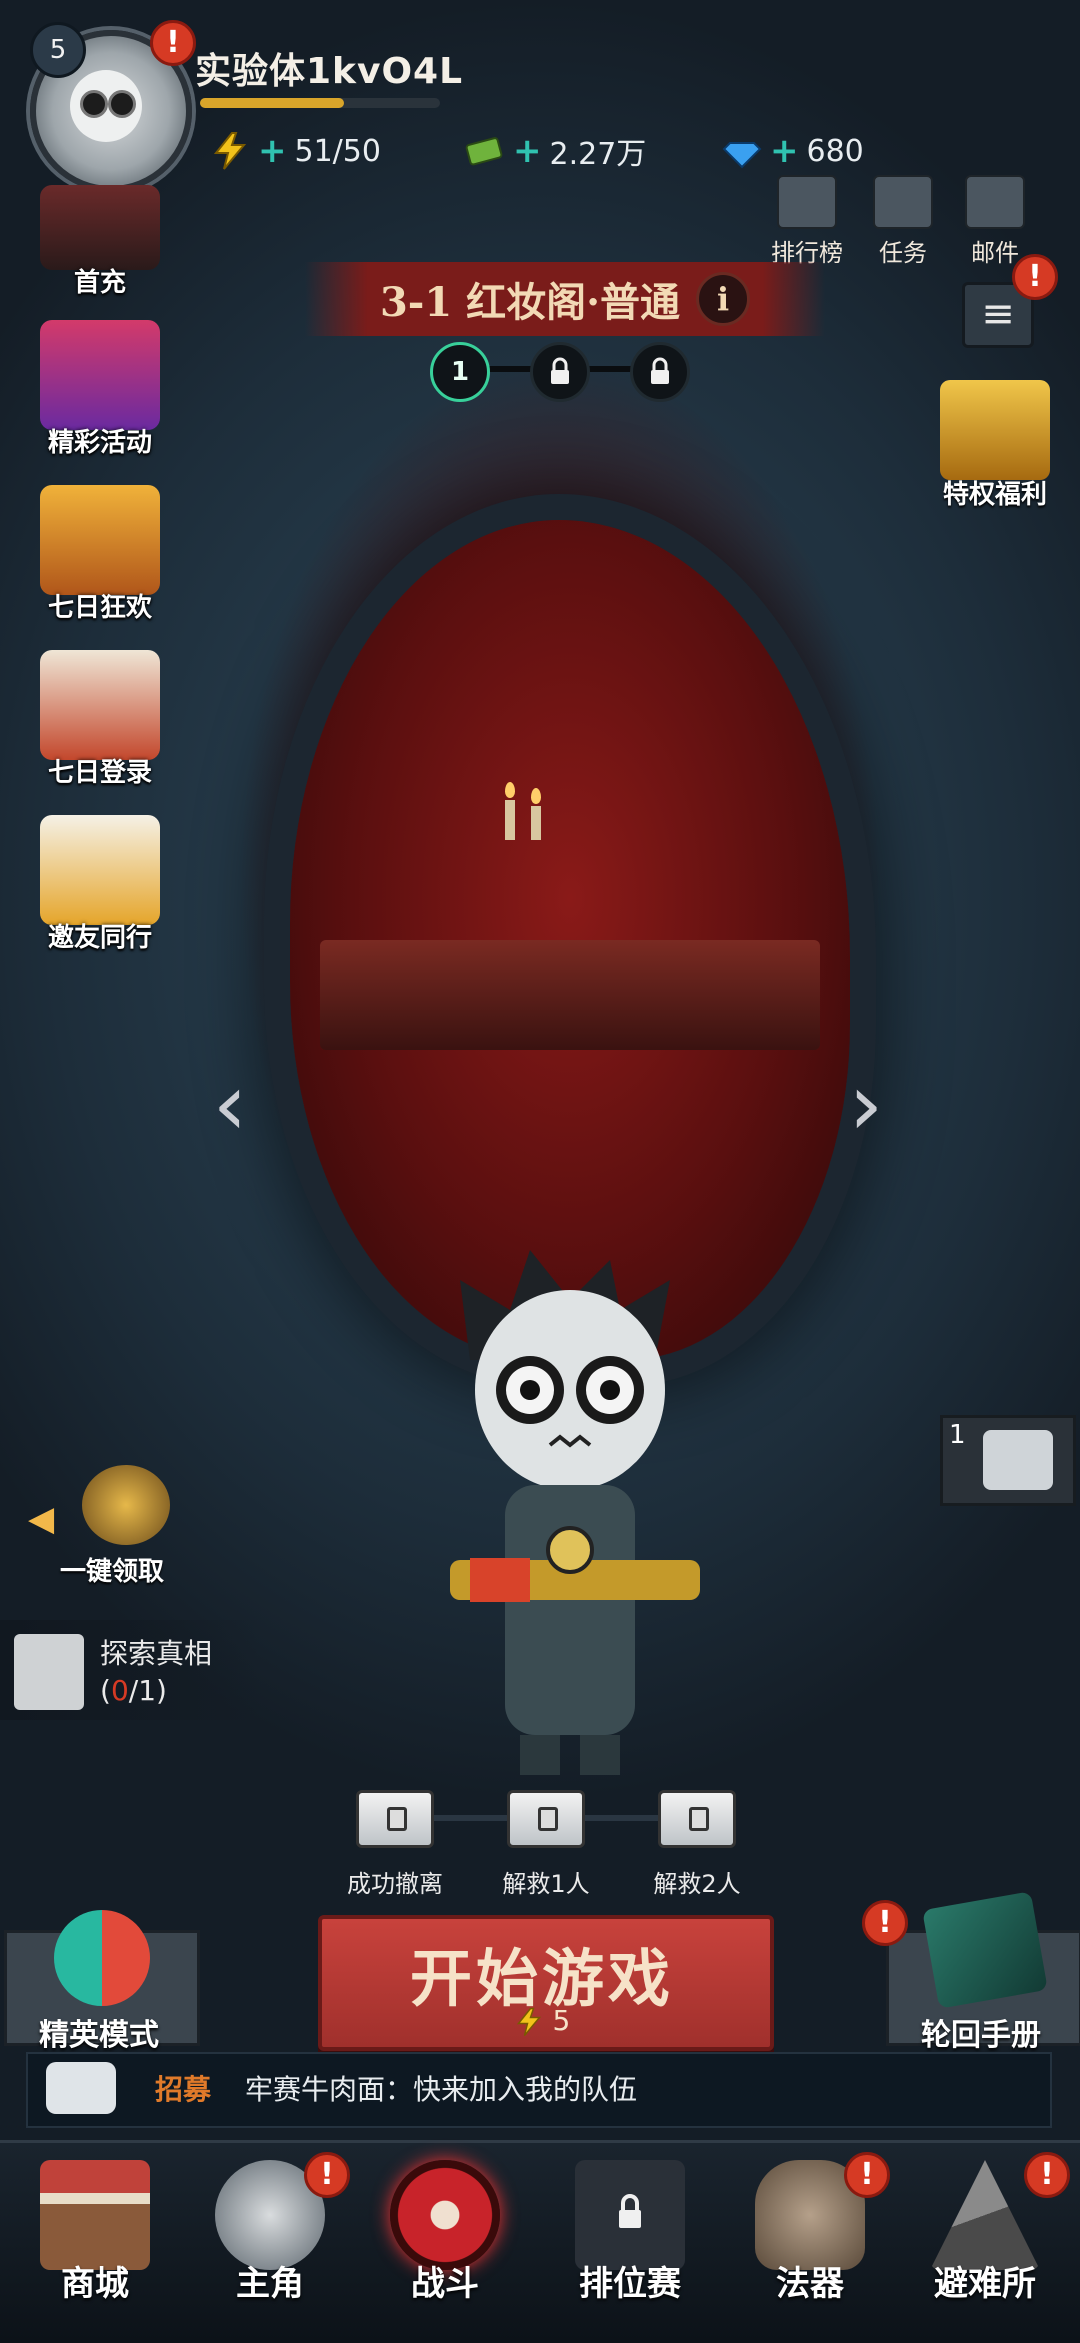  Describe the element at coordinates (742, 151) in the screenshot. I see `diamond-icon` at that location.